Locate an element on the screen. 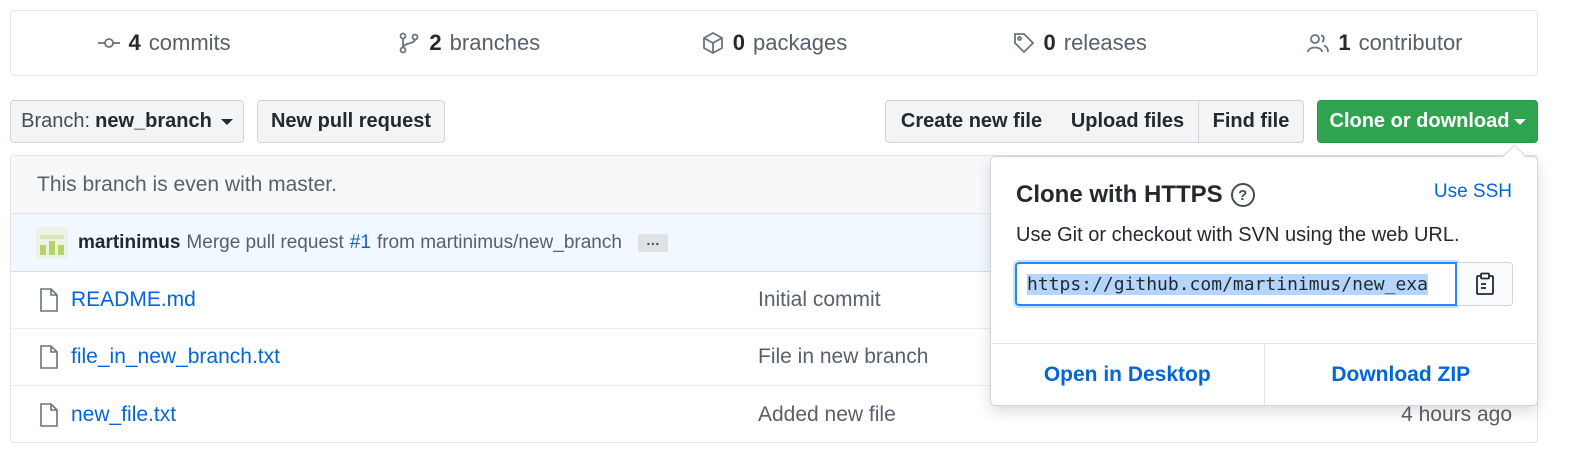  upload-files-button: Upload files is located at coordinates (1128, 121).